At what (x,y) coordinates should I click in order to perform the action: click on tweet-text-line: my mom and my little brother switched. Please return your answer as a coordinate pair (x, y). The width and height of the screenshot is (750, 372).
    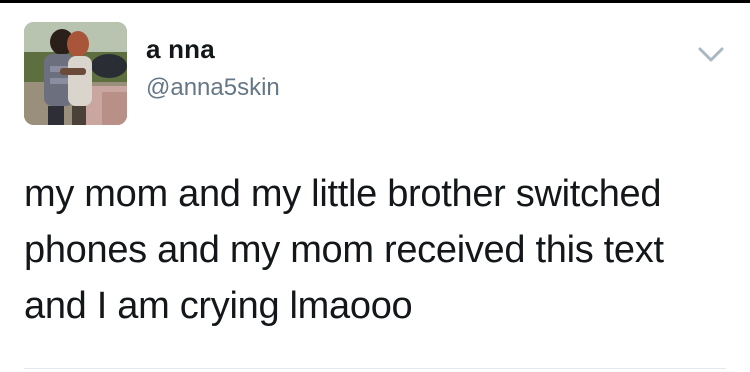
    Looking at the image, I should click on (343, 194).